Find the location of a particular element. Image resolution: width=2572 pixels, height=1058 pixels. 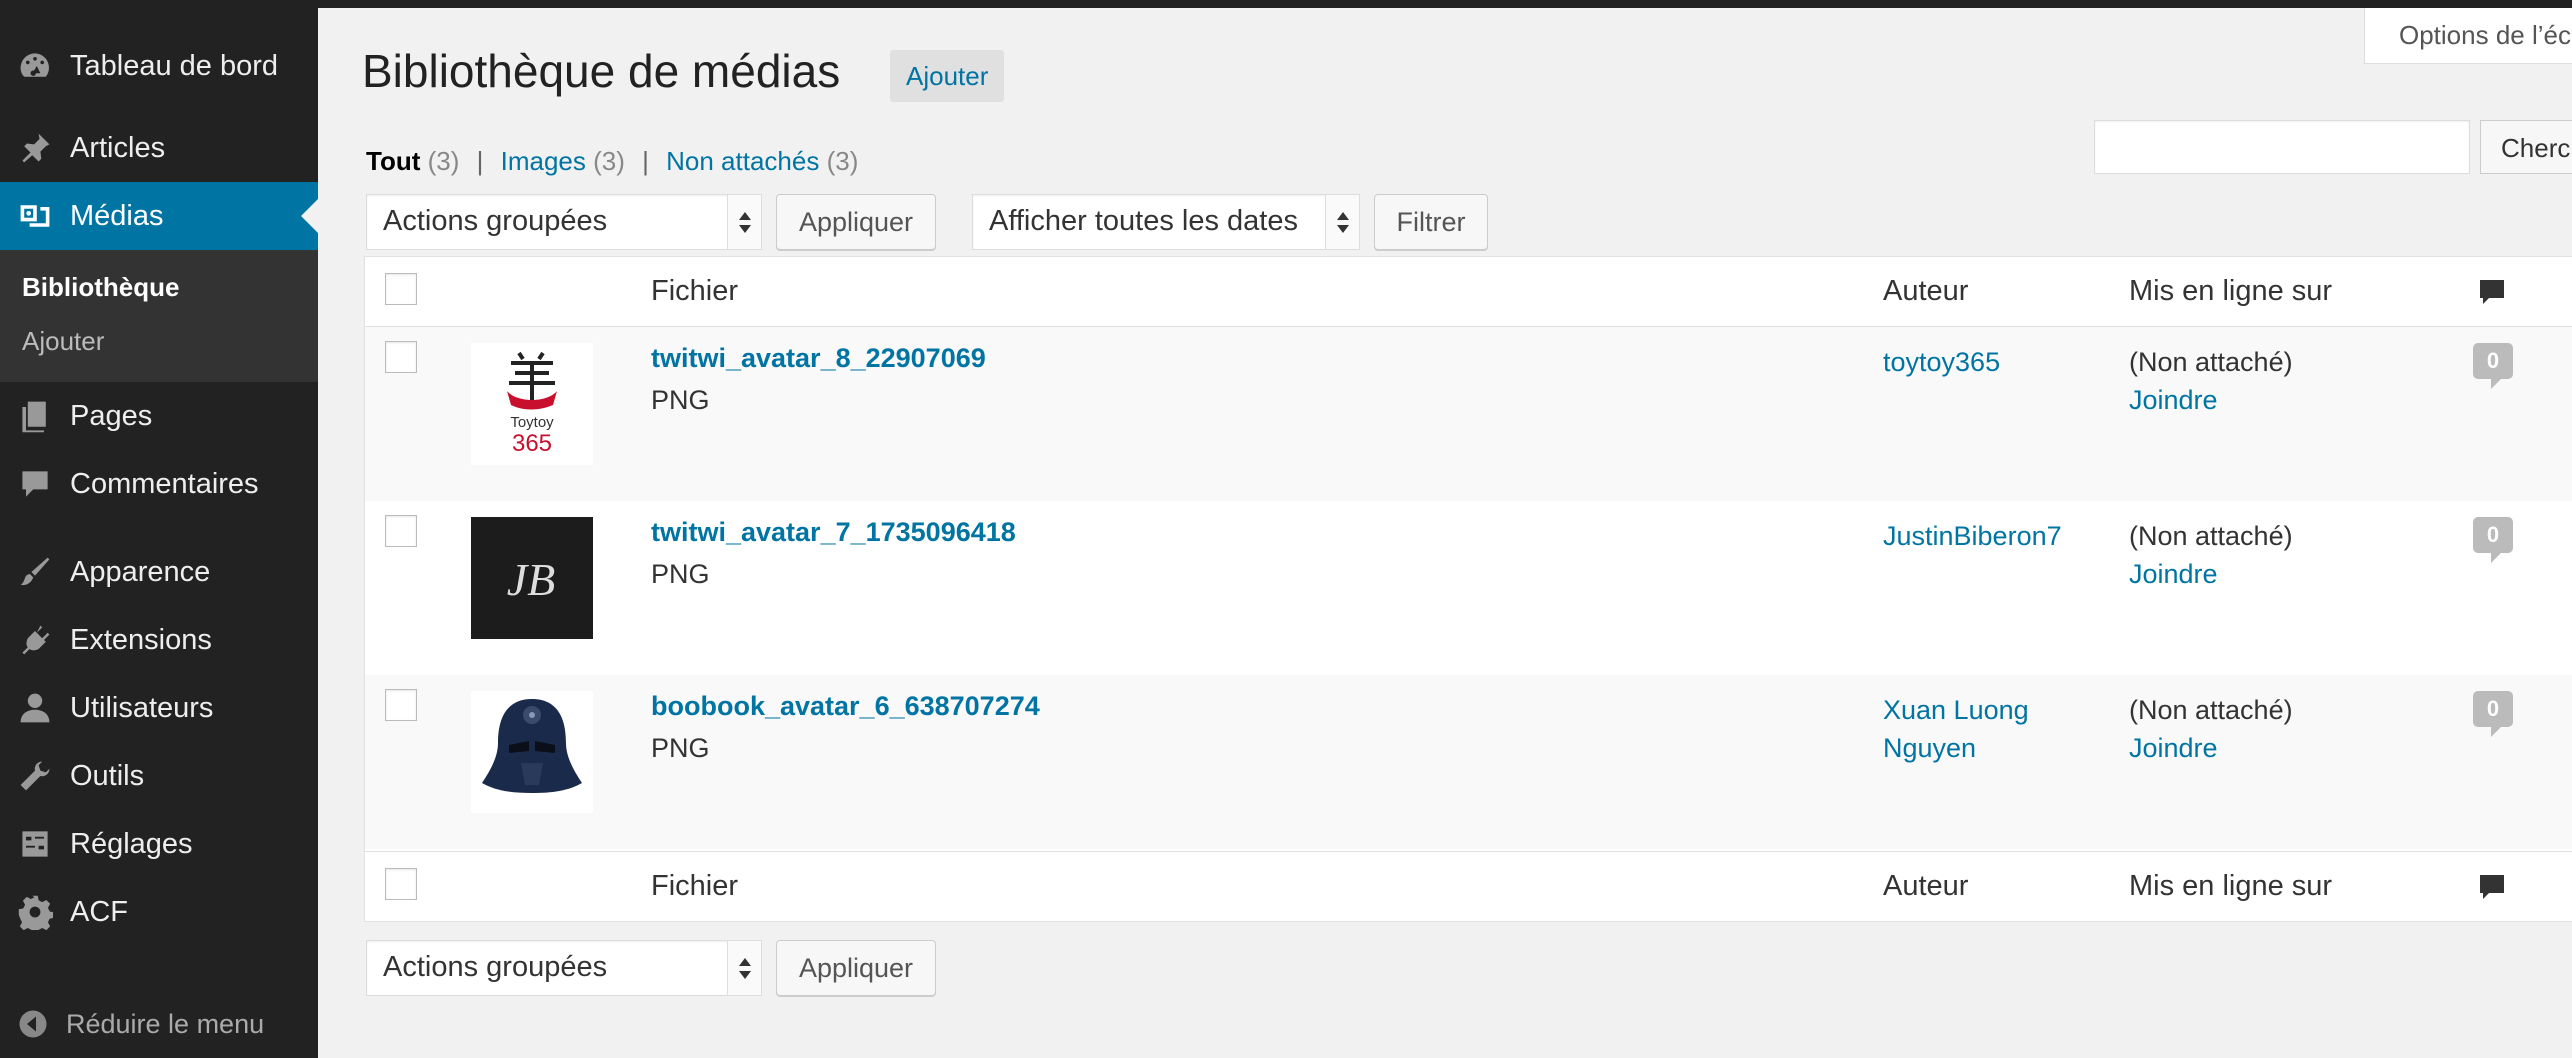

author-link: JustinBiberon7 is located at coordinates (1983, 536).